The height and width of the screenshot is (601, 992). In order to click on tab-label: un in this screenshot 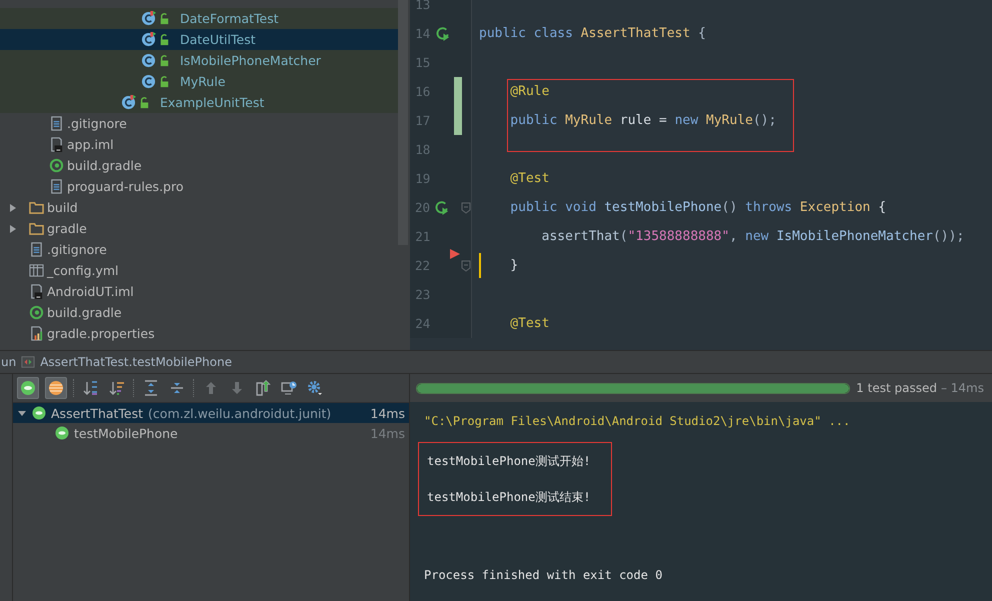, I will do `click(8, 362)`.